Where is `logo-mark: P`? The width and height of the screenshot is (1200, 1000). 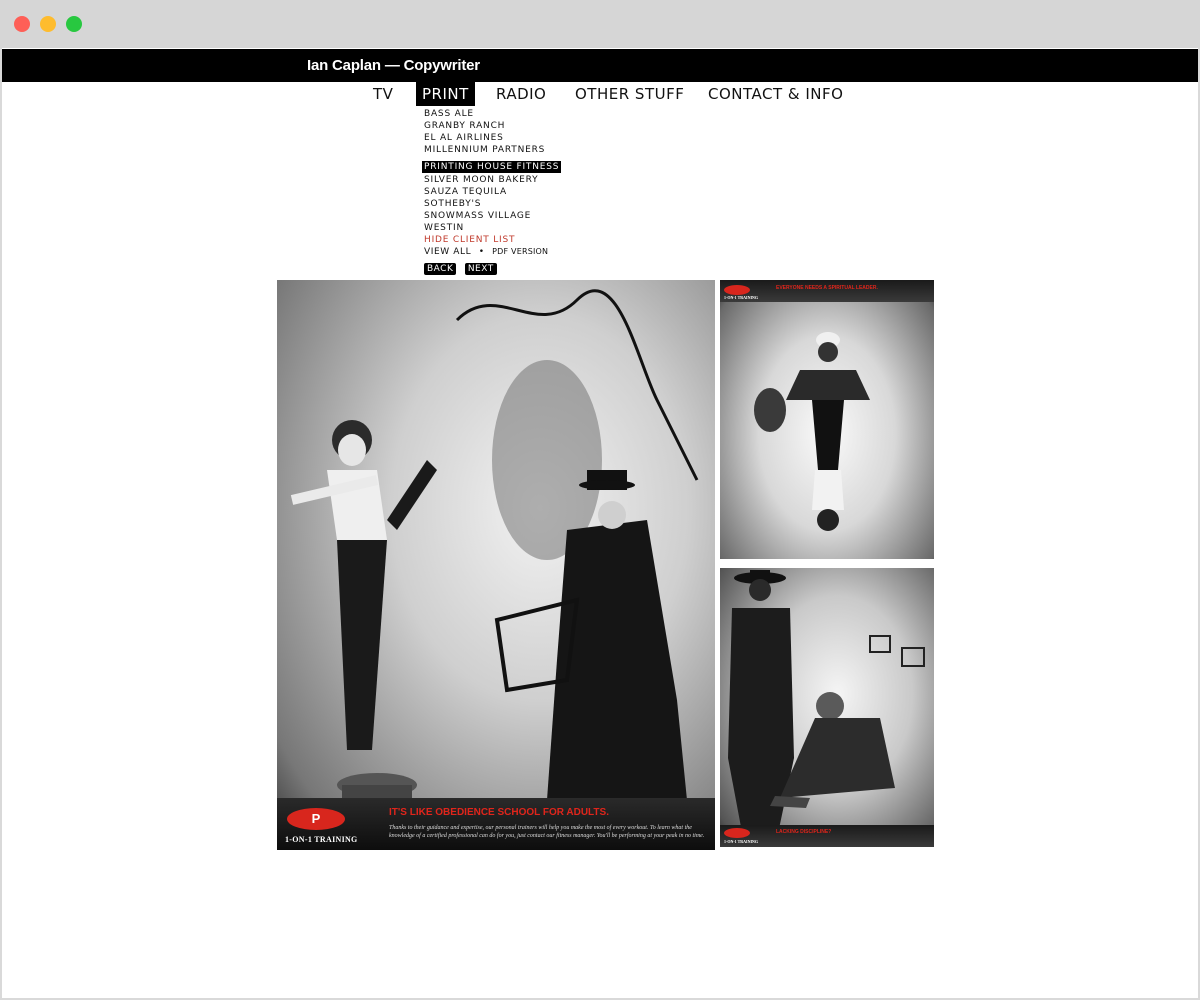
logo-mark: P is located at coordinates (316, 818).